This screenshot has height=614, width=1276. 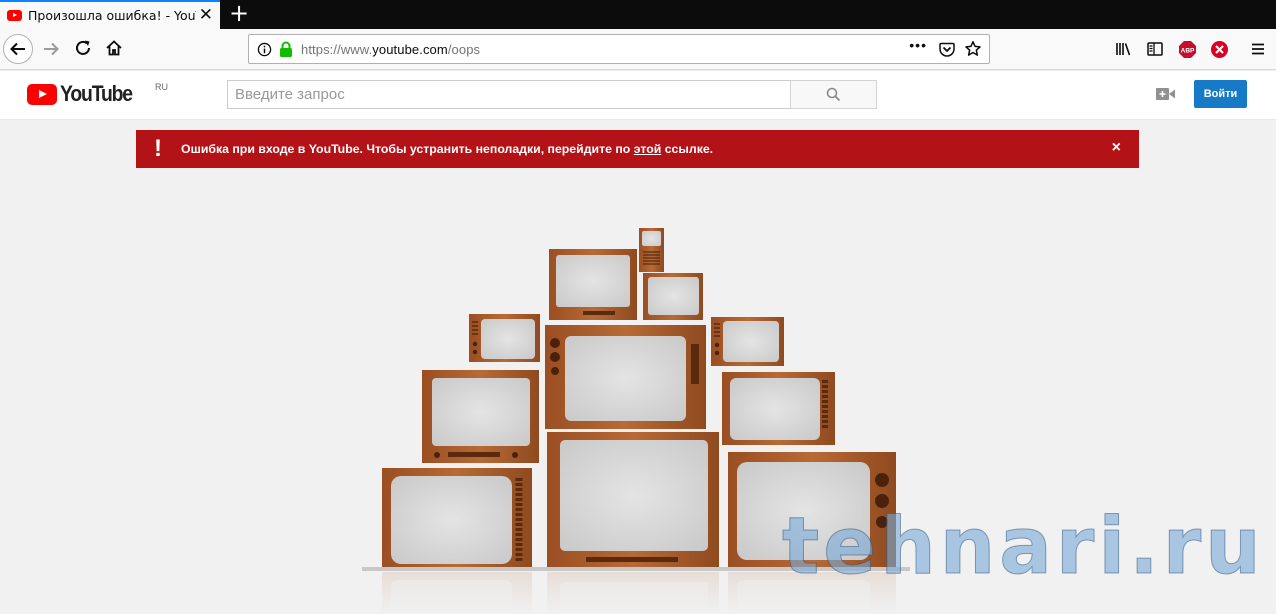 What do you see at coordinates (1023, 547) in the screenshot?
I see `watermark-text: tehnari.ru` at bounding box center [1023, 547].